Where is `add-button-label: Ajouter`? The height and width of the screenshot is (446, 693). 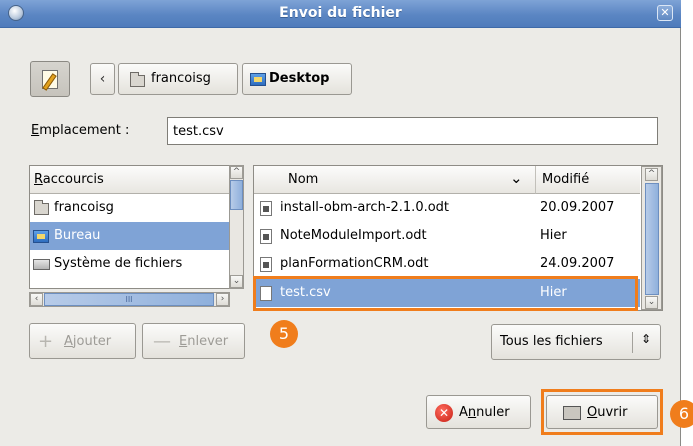 add-button-label: Ajouter is located at coordinates (88, 341).